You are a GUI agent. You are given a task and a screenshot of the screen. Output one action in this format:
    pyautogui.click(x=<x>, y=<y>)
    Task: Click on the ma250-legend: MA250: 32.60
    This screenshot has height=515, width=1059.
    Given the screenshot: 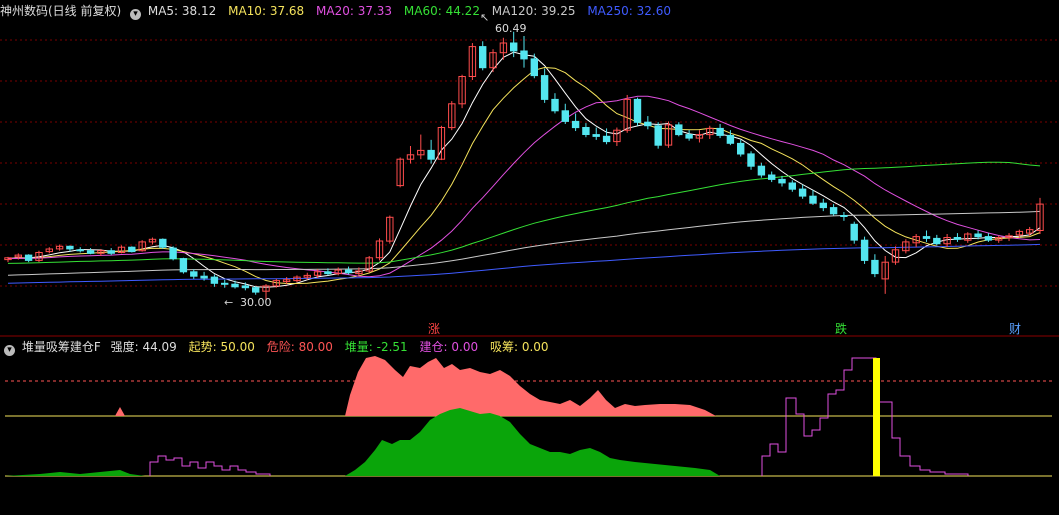 What is the action you would take?
    pyautogui.click(x=629, y=11)
    